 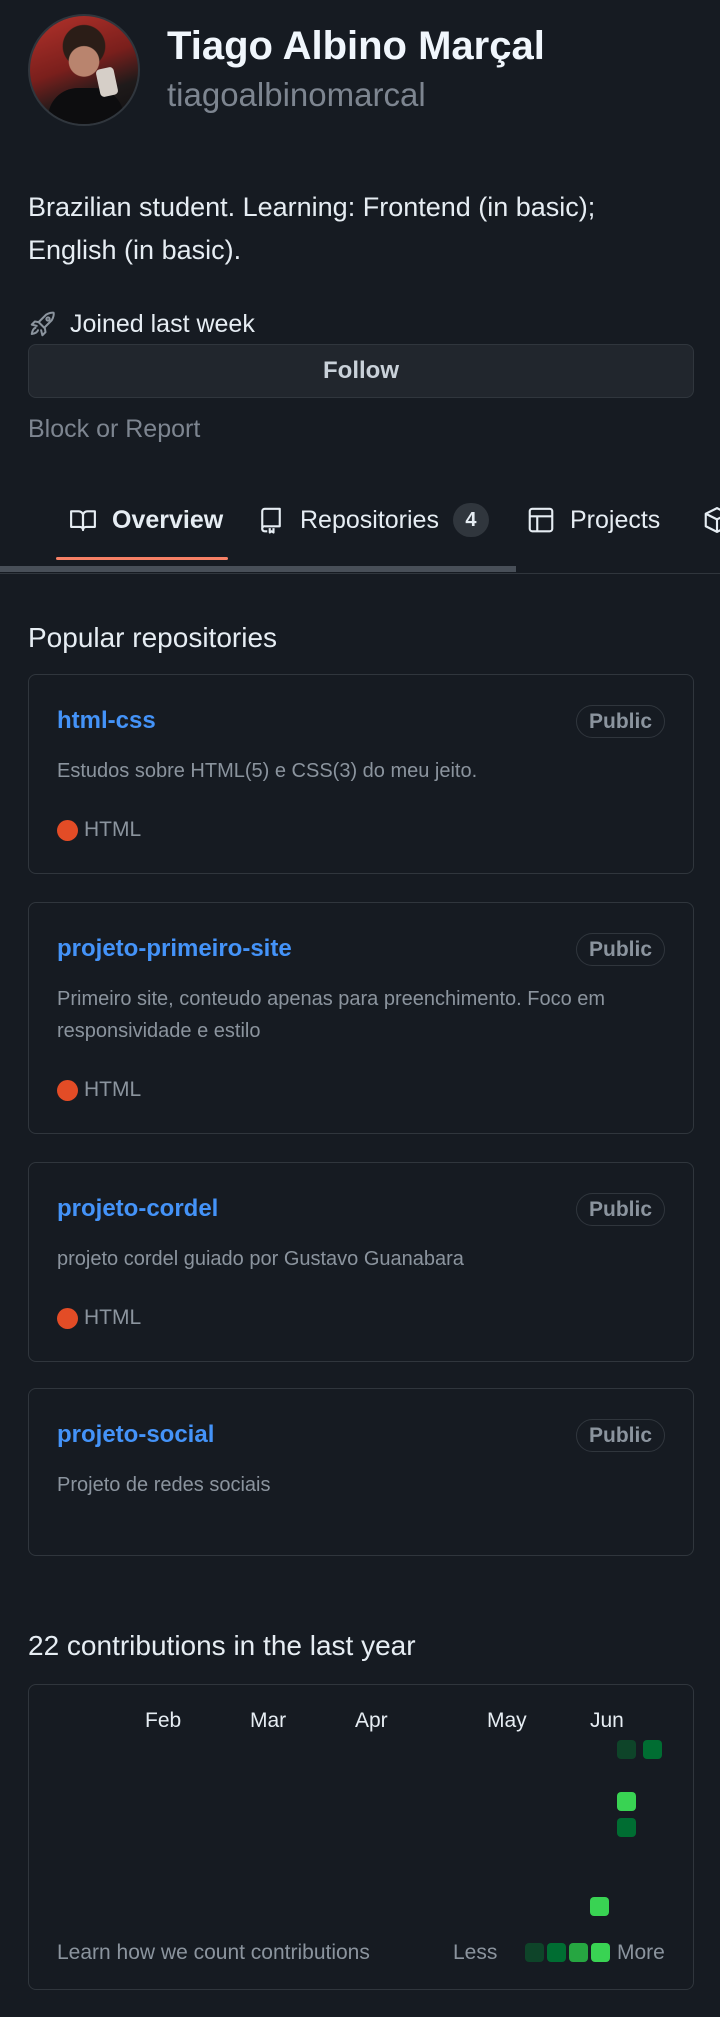 What do you see at coordinates (174, 949) in the screenshot?
I see `repo-name-link: projeto-primeiro-site` at bounding box center [174, 949].